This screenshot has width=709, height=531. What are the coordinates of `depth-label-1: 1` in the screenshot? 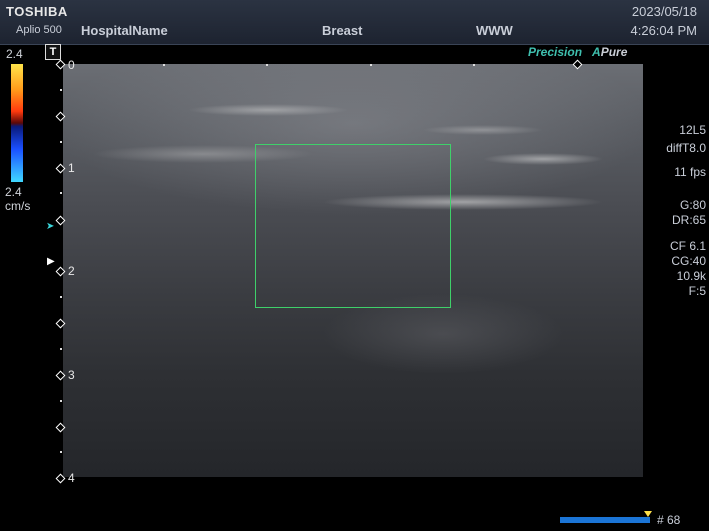 It's located at (71, 168).